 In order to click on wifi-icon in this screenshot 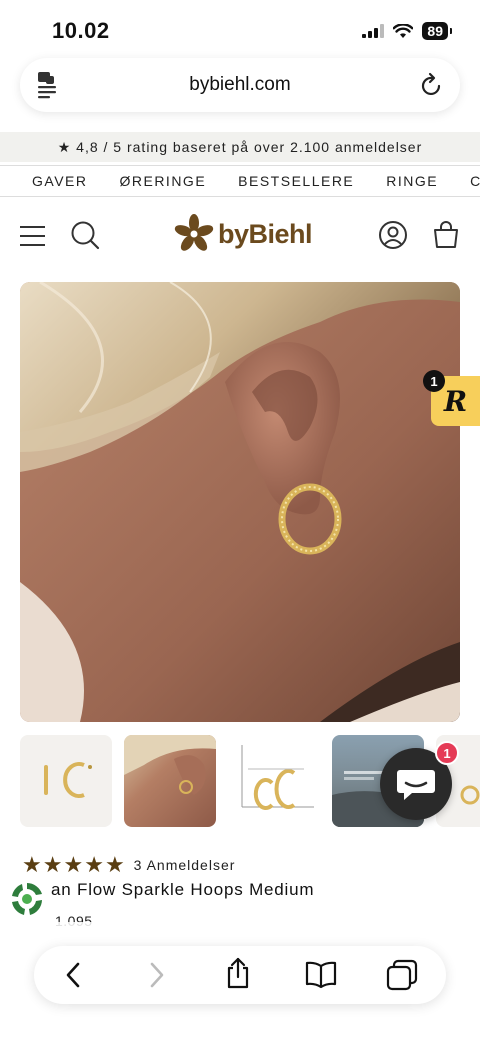, I will do `click(403, 30)`.